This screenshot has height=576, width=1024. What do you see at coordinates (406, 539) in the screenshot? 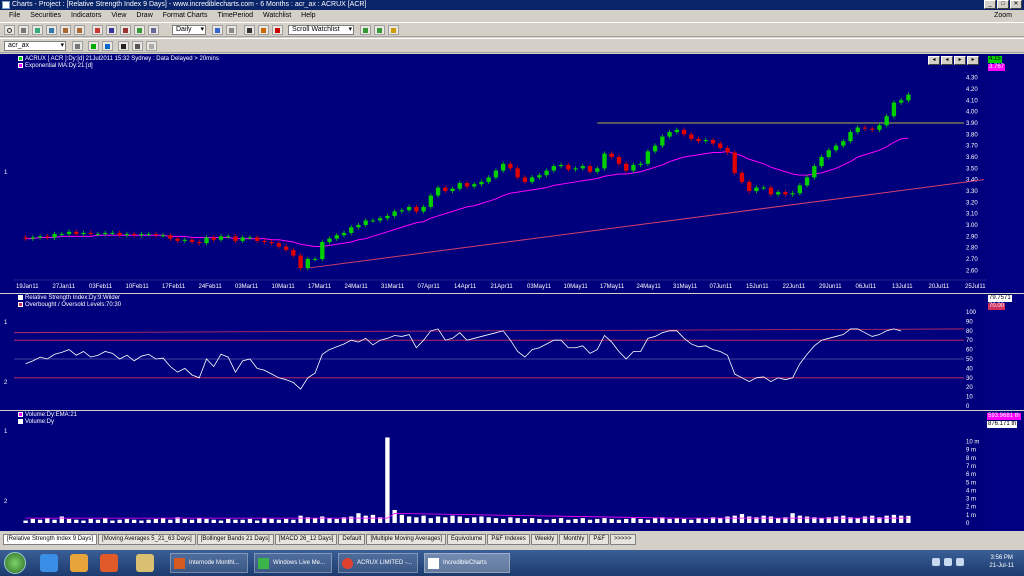
I see `tab-multiple-moving-averages: [Multiple Moving Averages]` at bounding box center [406, 539].